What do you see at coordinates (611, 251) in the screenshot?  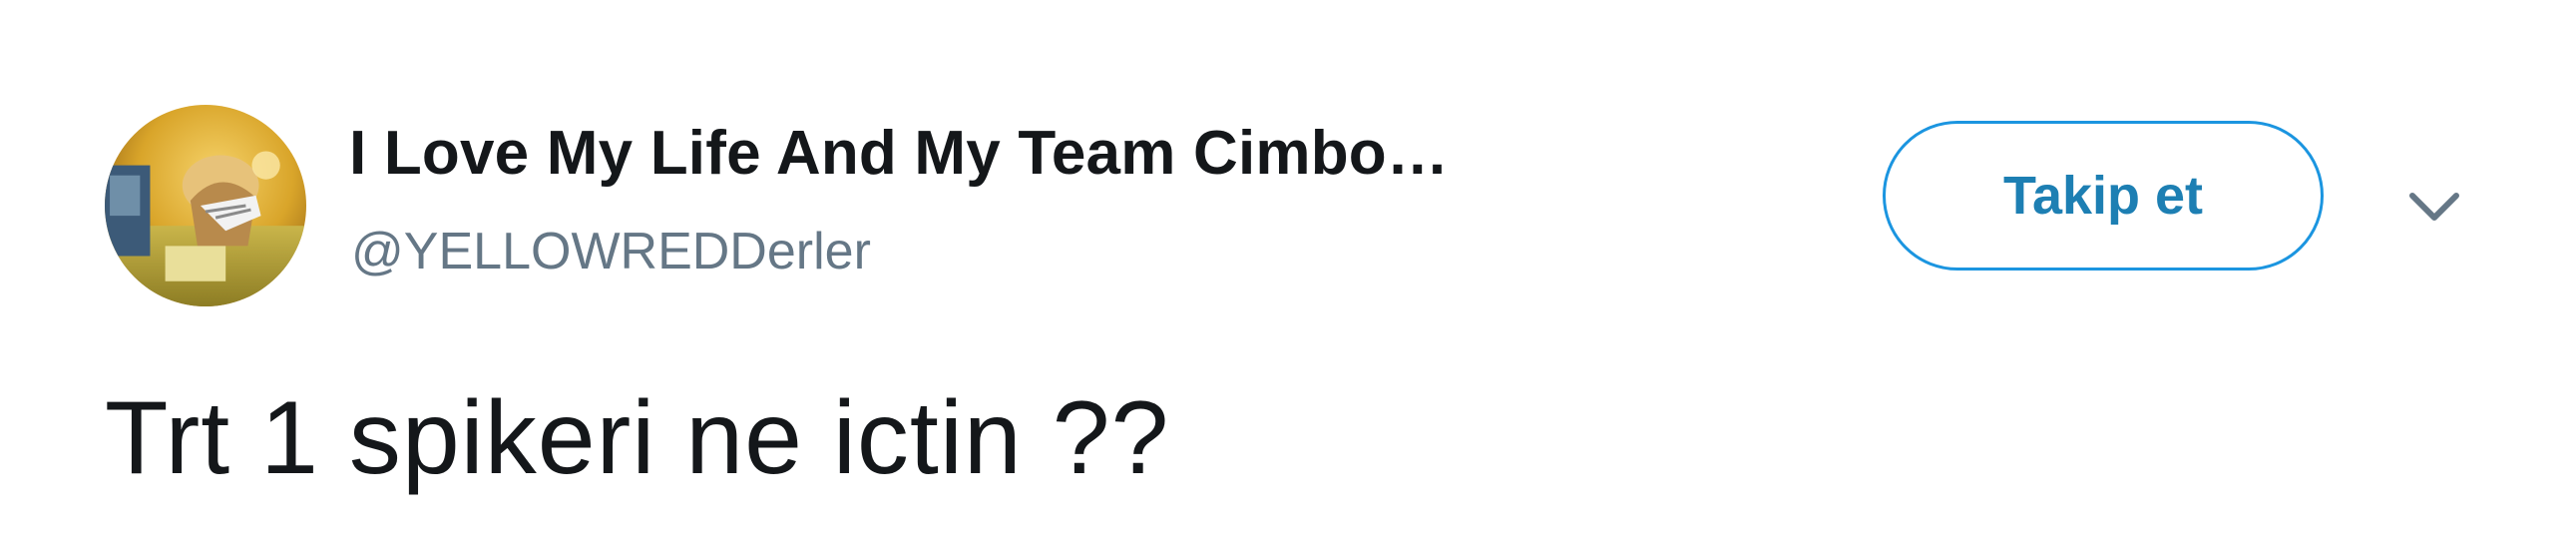 I see `author-handle: @YELLOWREDDerler` at bounding box center [611, 251].